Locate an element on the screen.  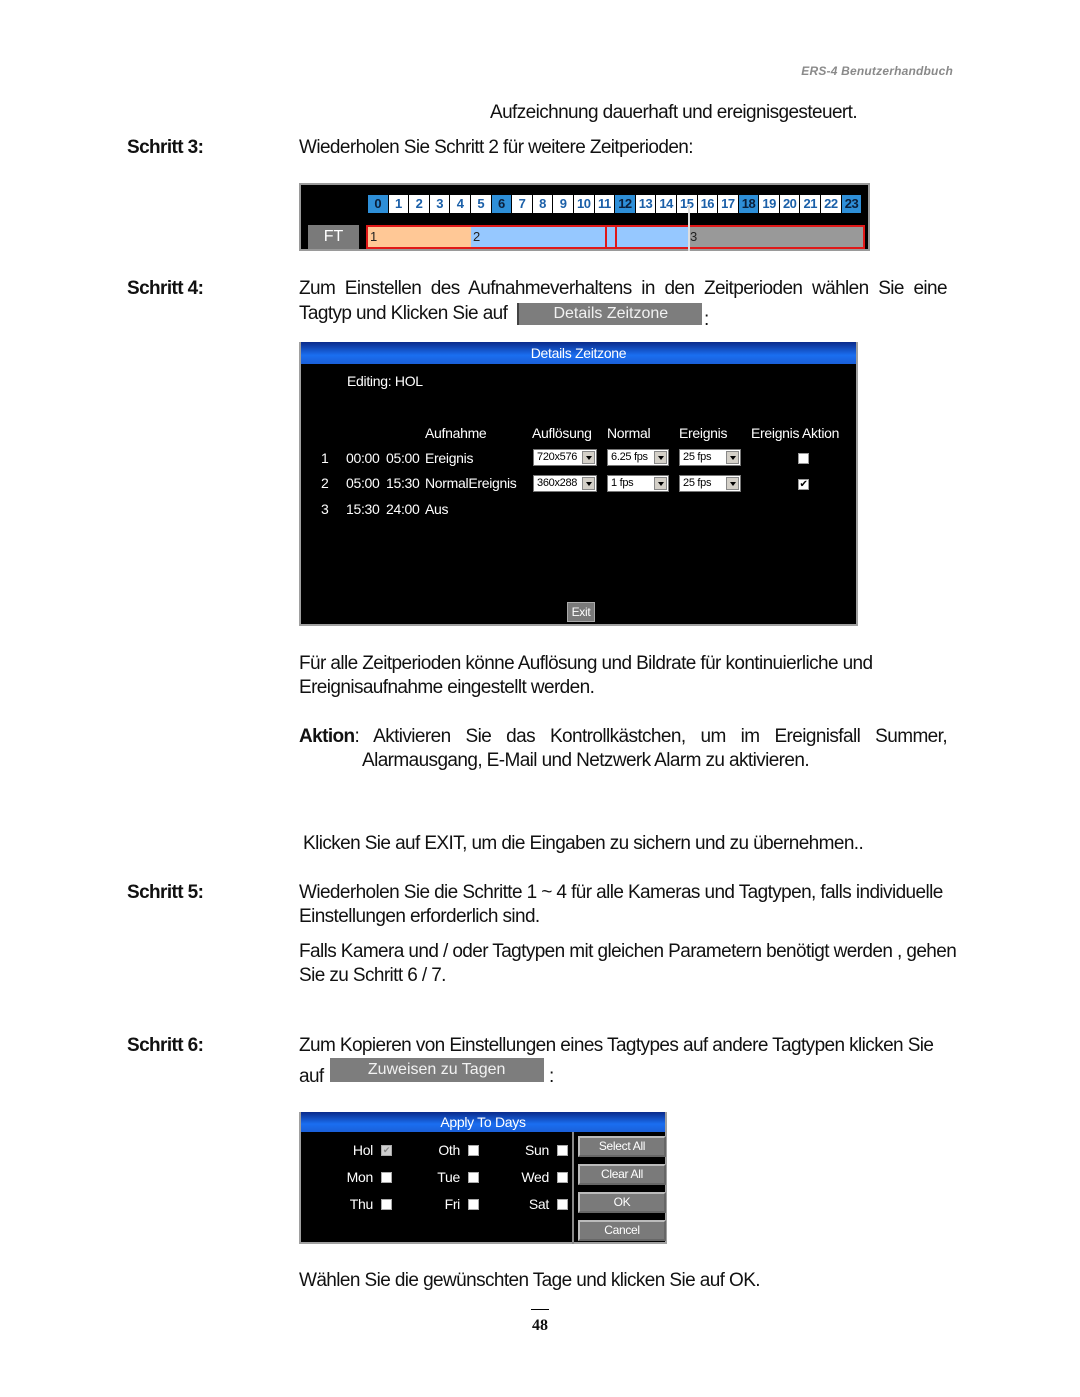
hour-cell-17: 17 is located at coordinates (728, 204).